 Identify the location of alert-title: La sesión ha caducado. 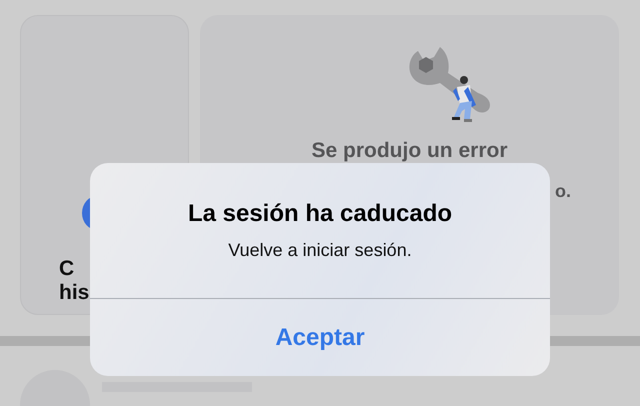
(320, 214).